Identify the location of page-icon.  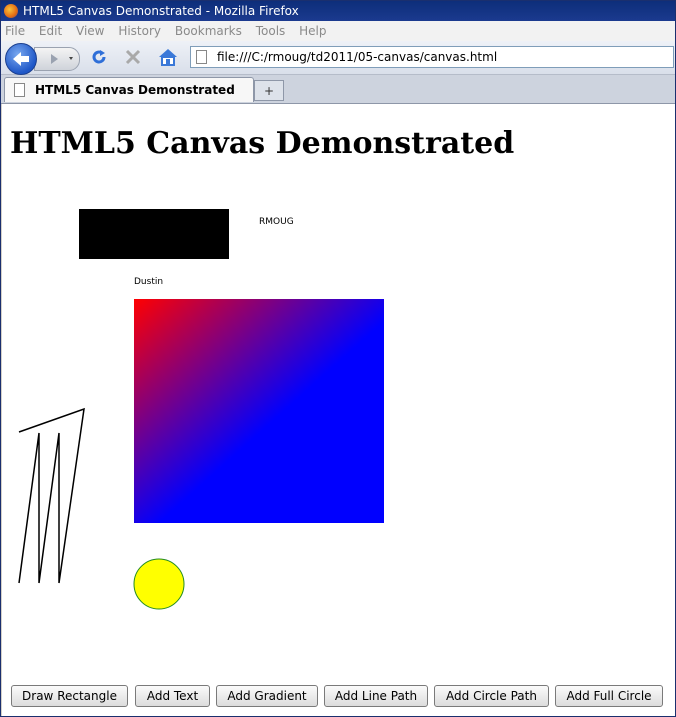
(201, 57).